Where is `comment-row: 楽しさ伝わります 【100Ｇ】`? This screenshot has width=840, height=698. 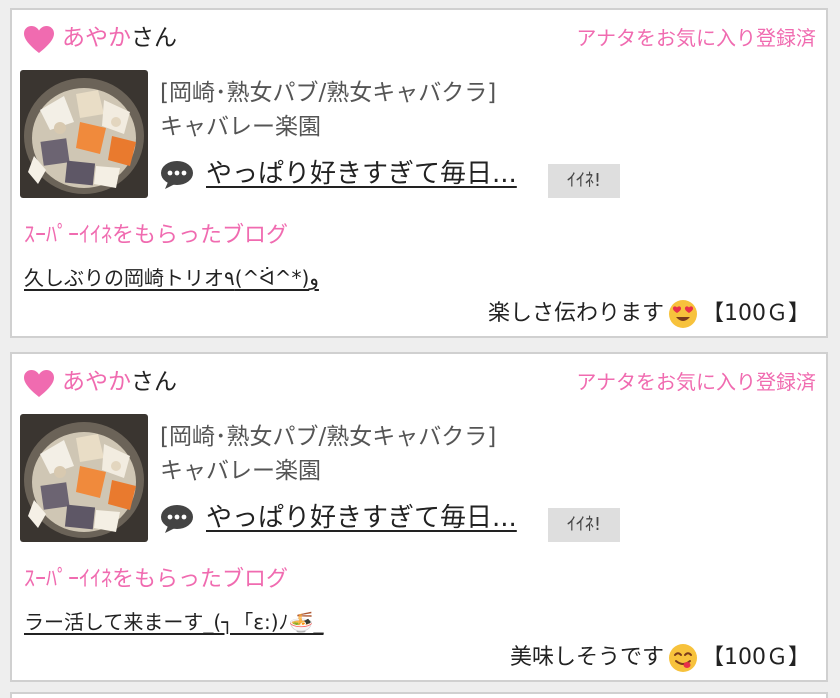
comment-row: 楽しさ伝わります 【100Ｇ】 is located at coordinates (649, 314).